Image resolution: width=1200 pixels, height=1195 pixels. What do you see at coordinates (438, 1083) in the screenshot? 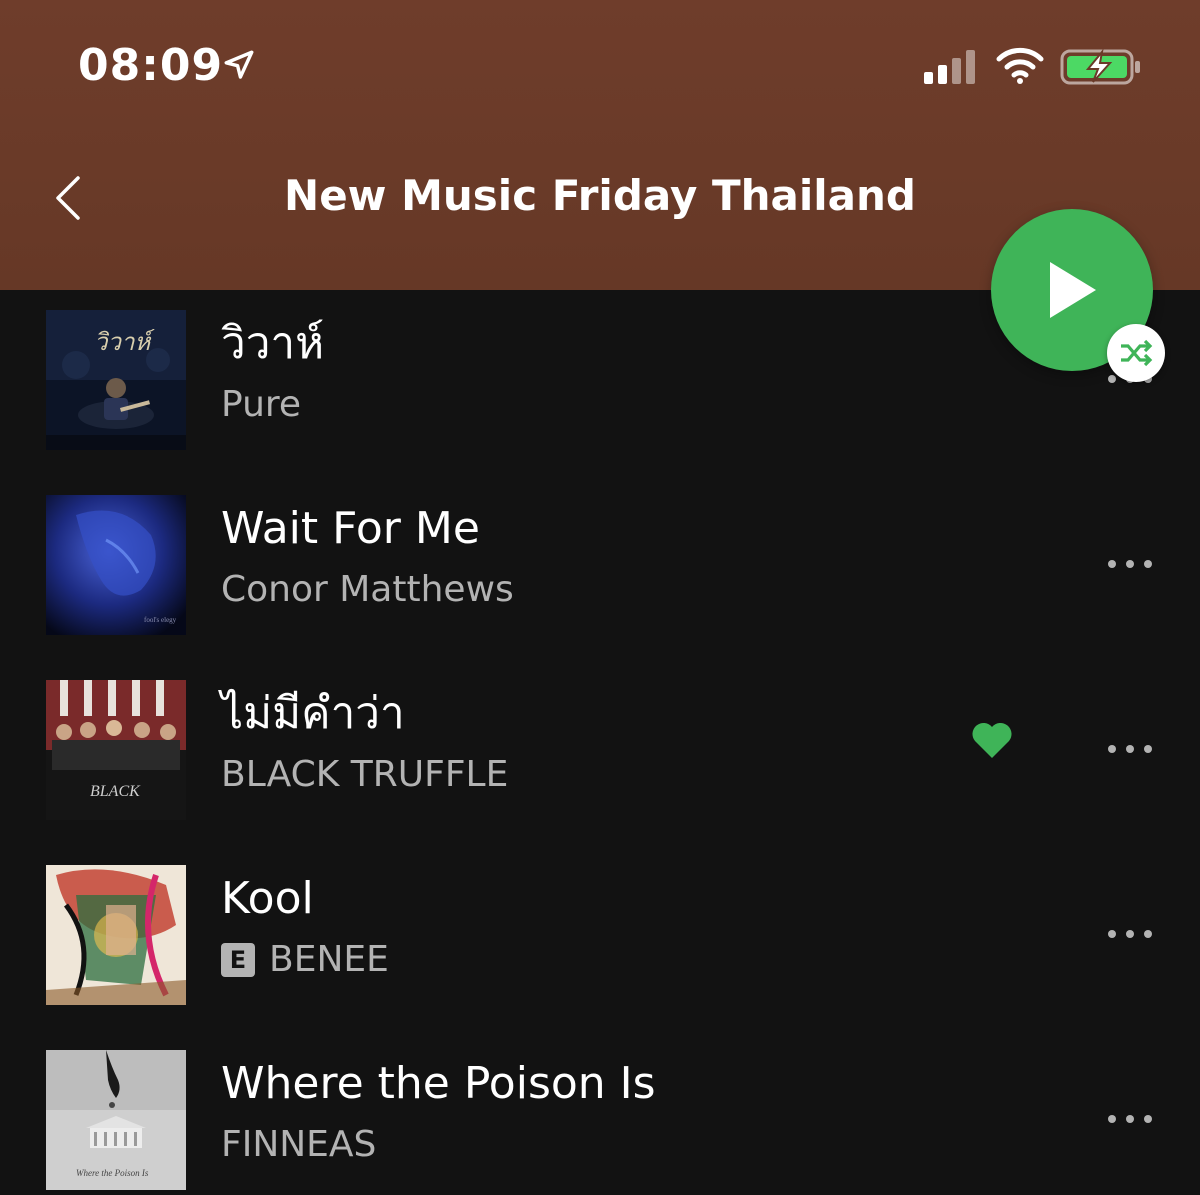
I see `track-title: Where the Poison Is` at bounding box center [438, 1083].